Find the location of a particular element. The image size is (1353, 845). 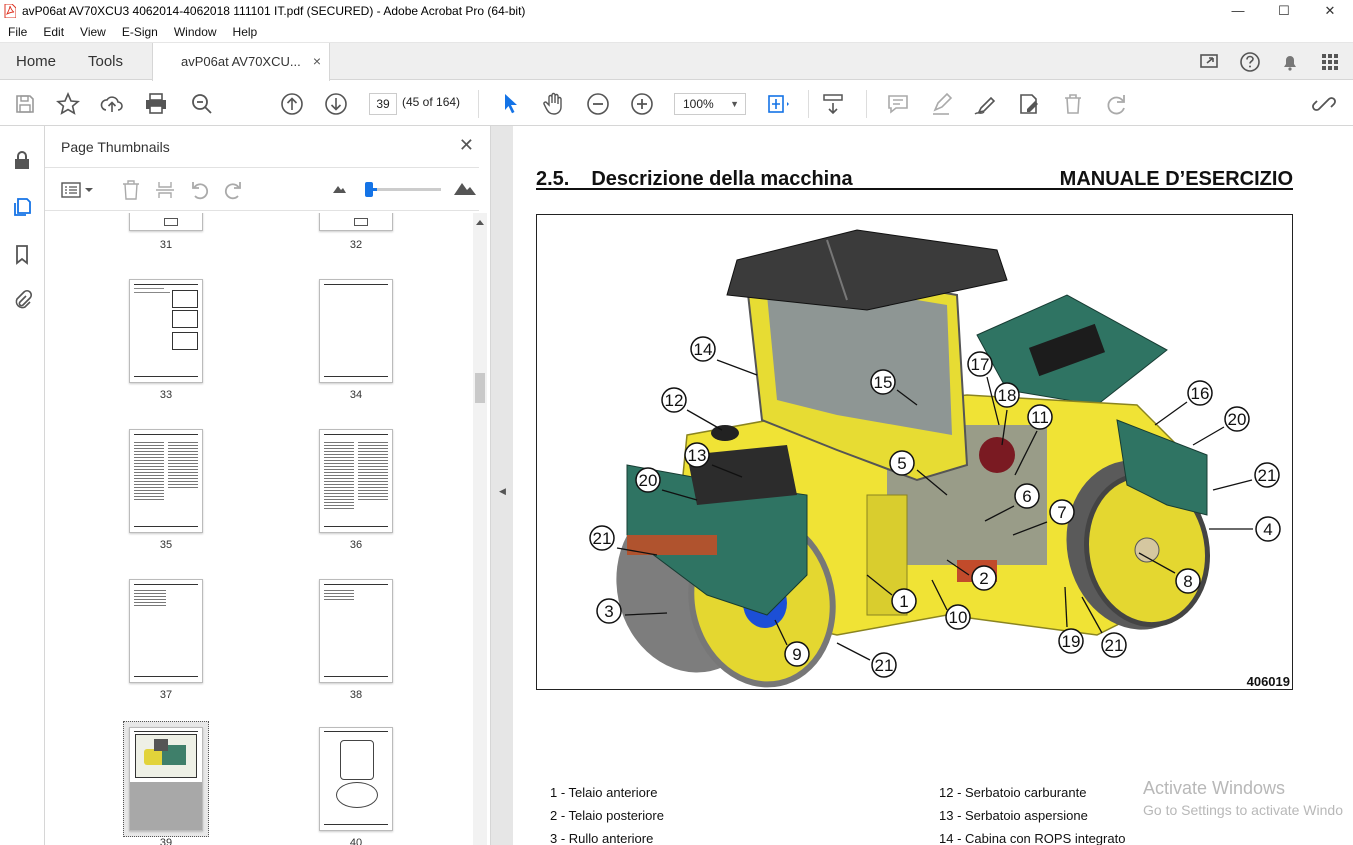

large-mountain-icon is located at coordinates (465, 188).